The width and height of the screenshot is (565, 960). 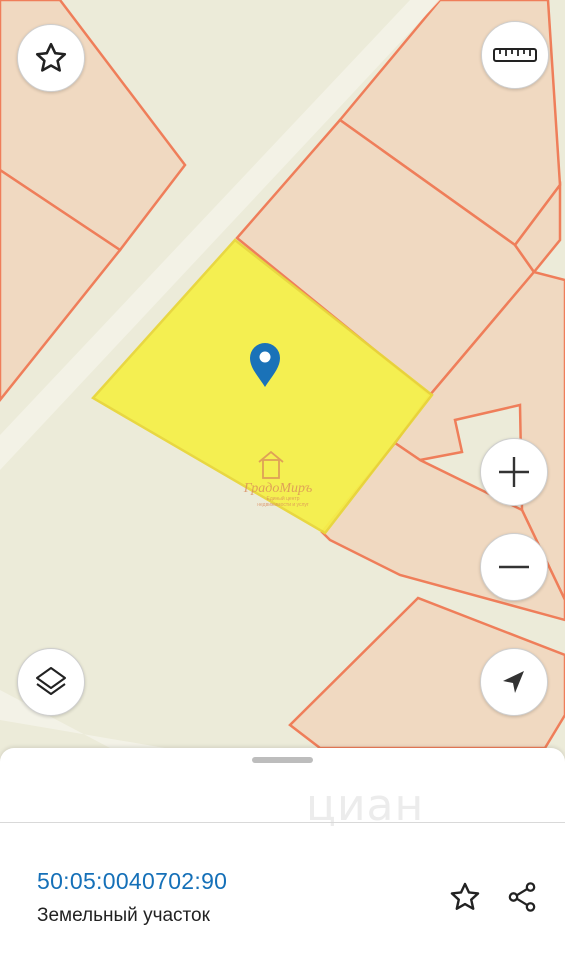 I want to click on locate-button, so click(x=514, y=682).